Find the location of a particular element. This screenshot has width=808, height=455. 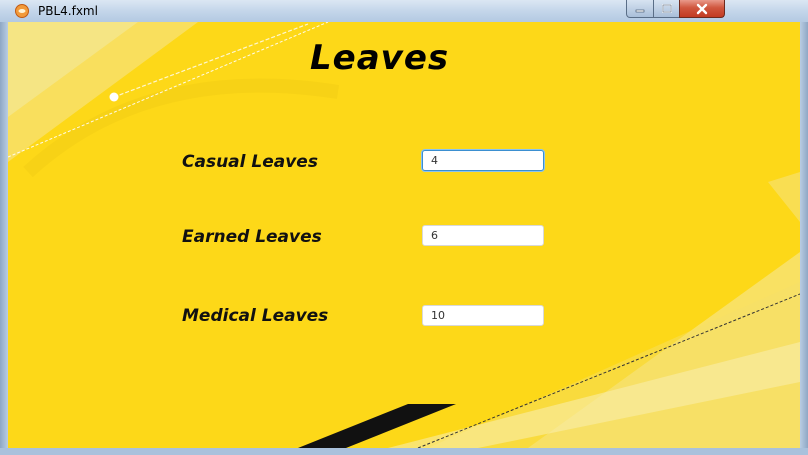

maximize-button is located at coordinates (666, 9).